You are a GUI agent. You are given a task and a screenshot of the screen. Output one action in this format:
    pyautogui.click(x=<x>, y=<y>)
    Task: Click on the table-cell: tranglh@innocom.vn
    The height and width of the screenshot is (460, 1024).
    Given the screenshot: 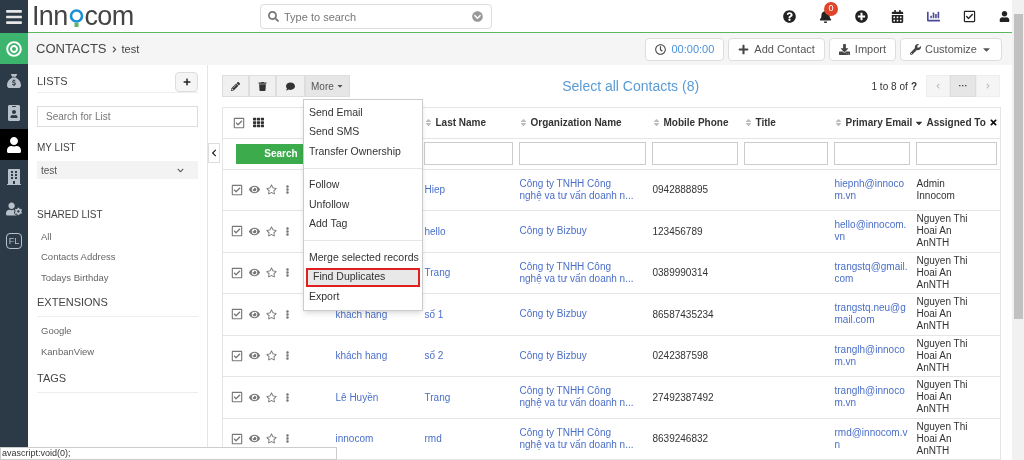 What is the action you would take?
    pyautogui.click(x=871, y=355)
    